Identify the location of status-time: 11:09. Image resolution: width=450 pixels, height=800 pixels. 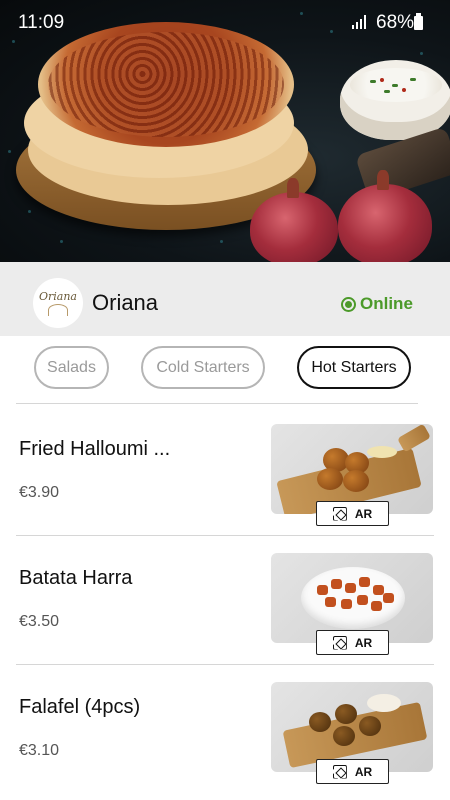
(41, 22).